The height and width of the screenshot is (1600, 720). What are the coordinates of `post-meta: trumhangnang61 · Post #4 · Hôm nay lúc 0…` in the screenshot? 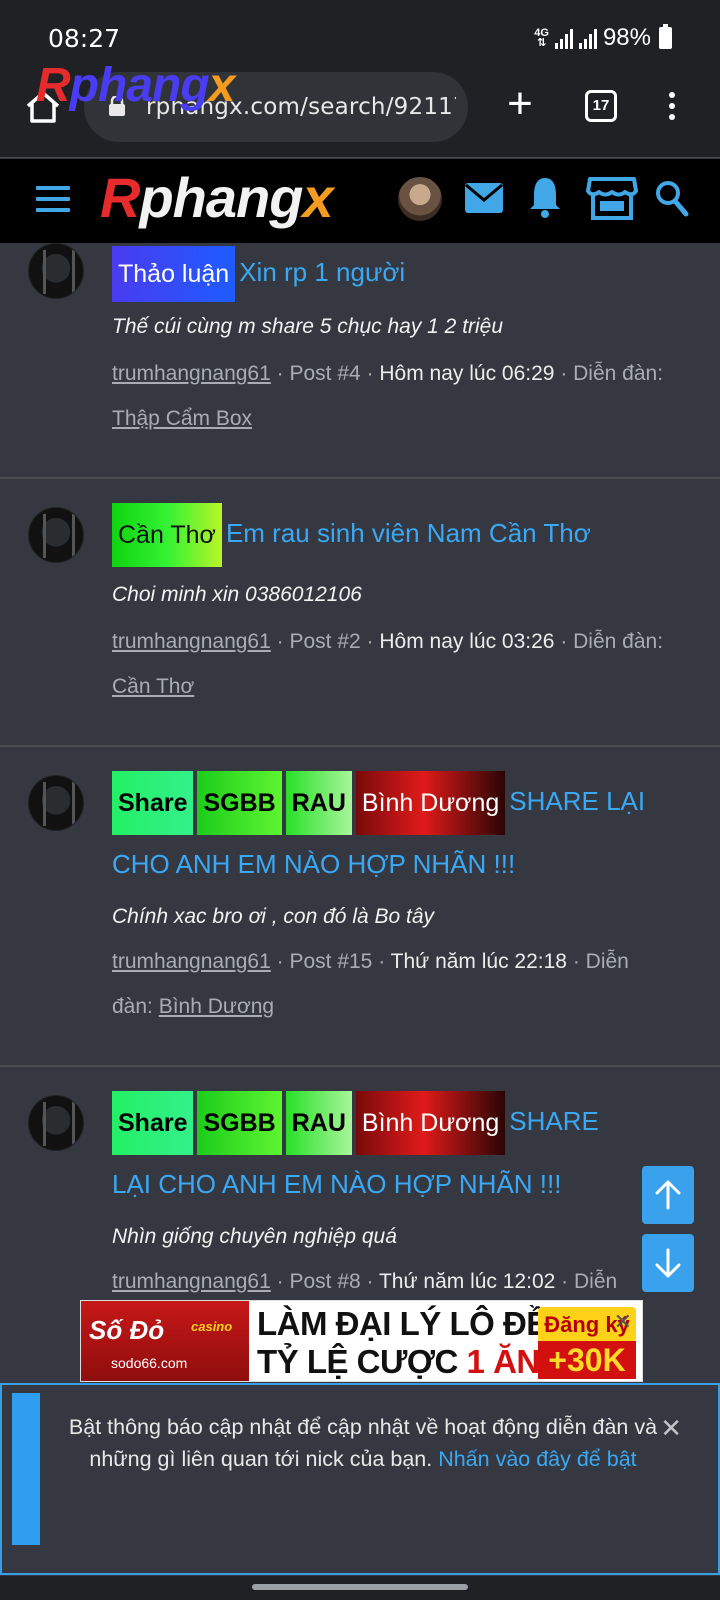 It's located at (388, 396).